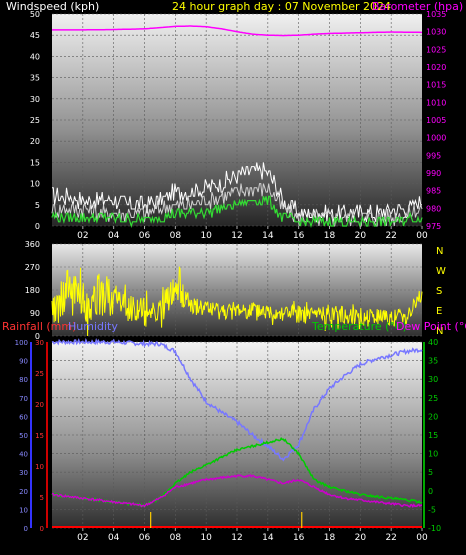  Describe the element at coordinates (35, 184) in the screenshot. I see `windspeed-tick-label: 10` at that location.